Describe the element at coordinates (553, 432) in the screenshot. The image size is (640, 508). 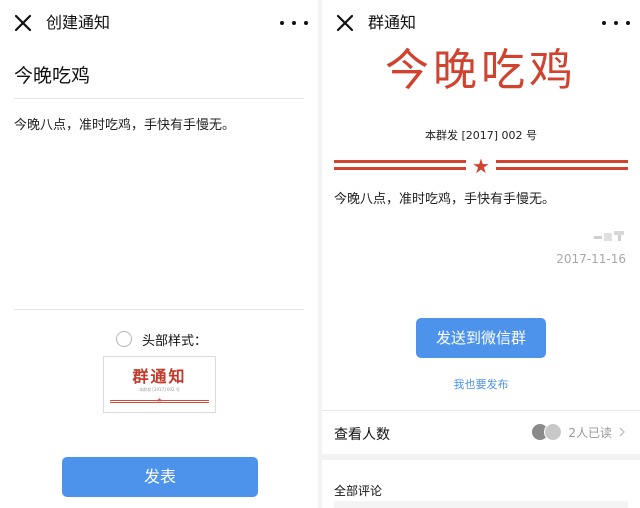
I see `avatar` at that location.